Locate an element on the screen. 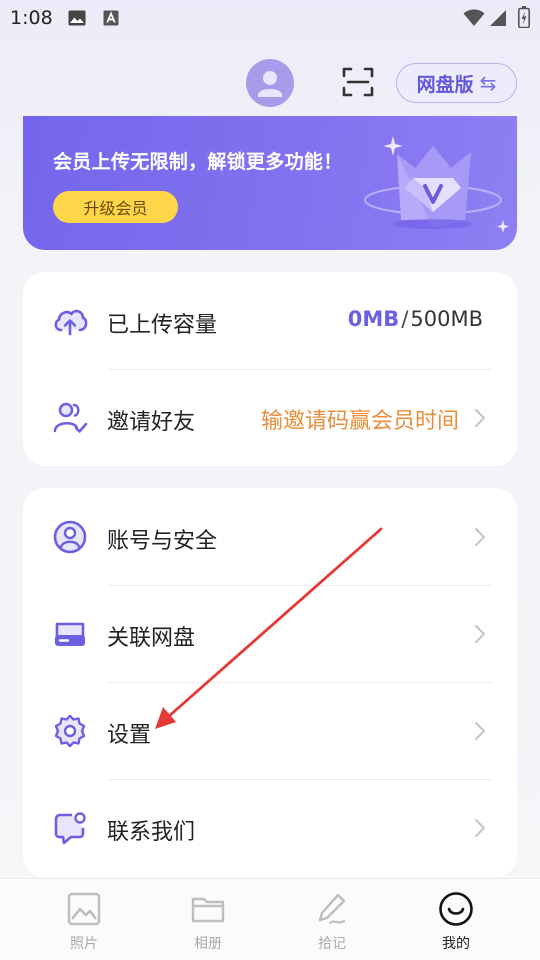  status-time: 1:08 is located at coordinates (31, 18).